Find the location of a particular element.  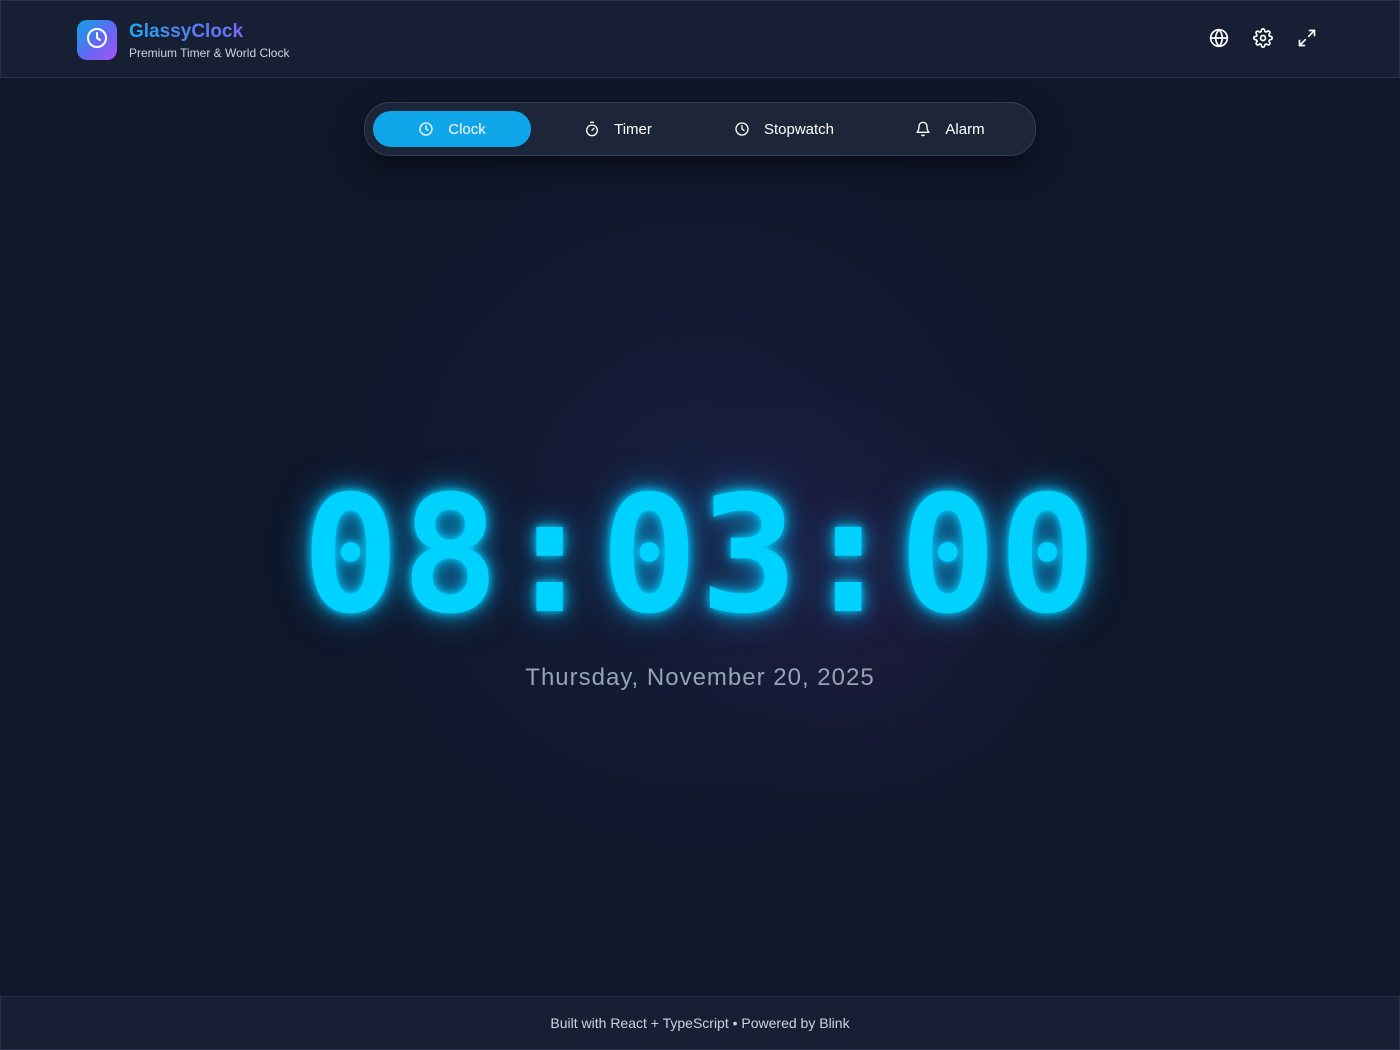

mode-tabs: Clock Timer Stopwatch Alarm is located at coordinates (700, 129).